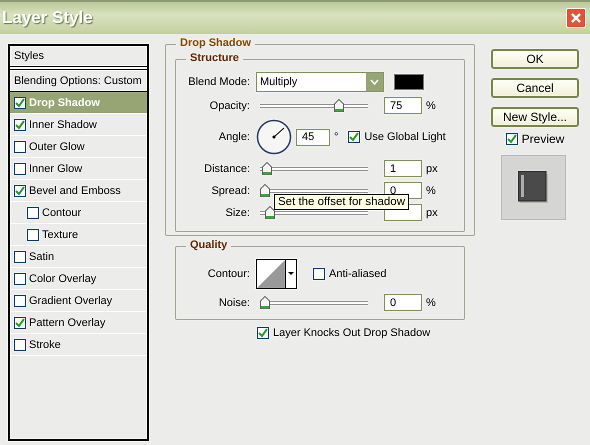 The image size is (590, 445). I want to click on list-item: Inner Glow, so click(78, 169).